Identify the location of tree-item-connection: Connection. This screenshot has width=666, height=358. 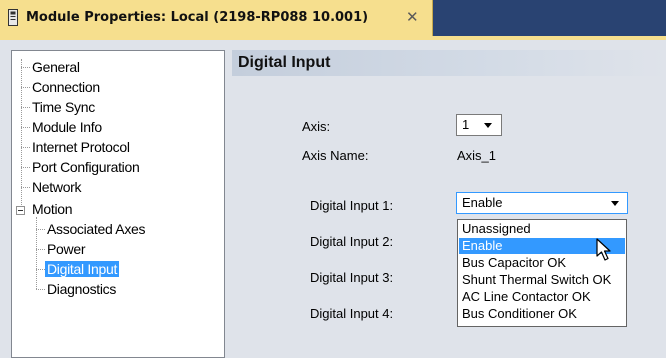
(66, 87).